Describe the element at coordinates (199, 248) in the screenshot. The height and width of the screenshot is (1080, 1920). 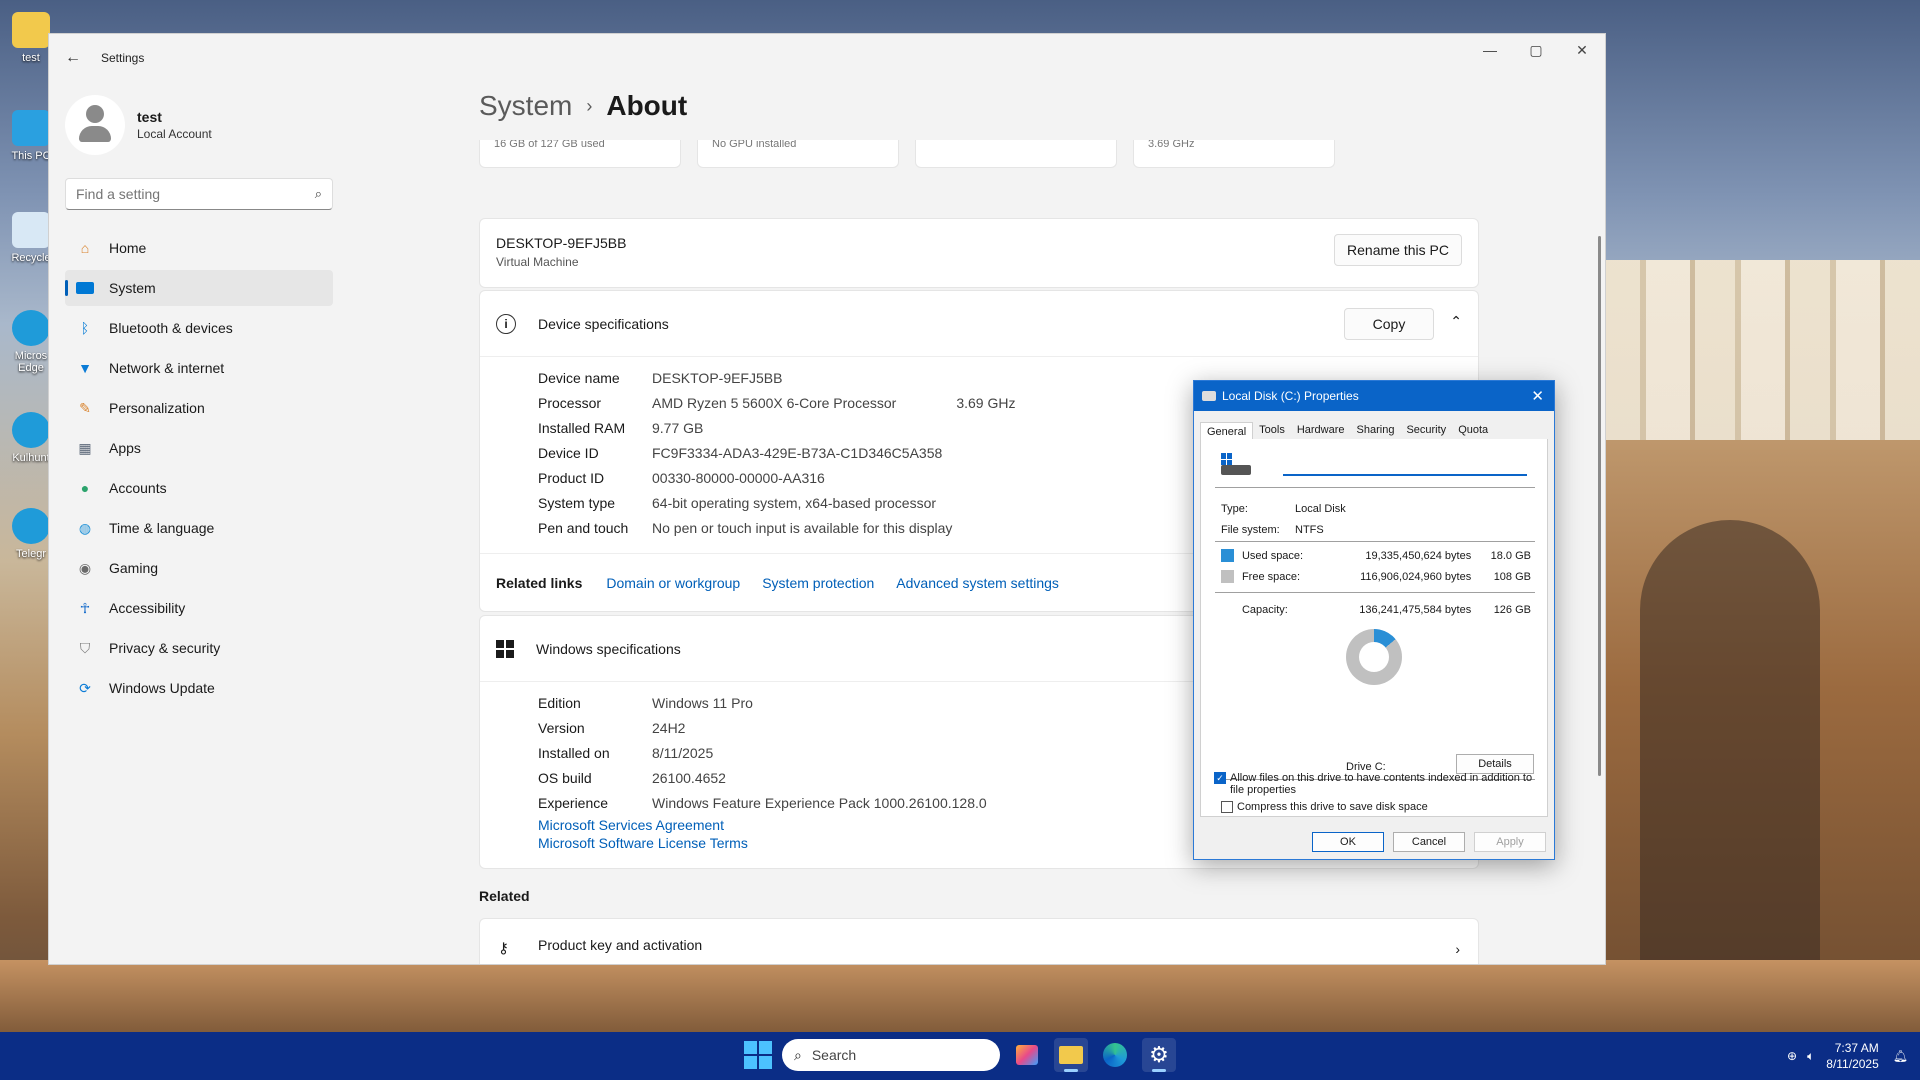
I see `sidebar-item-home: ⌂ Home` at that location.